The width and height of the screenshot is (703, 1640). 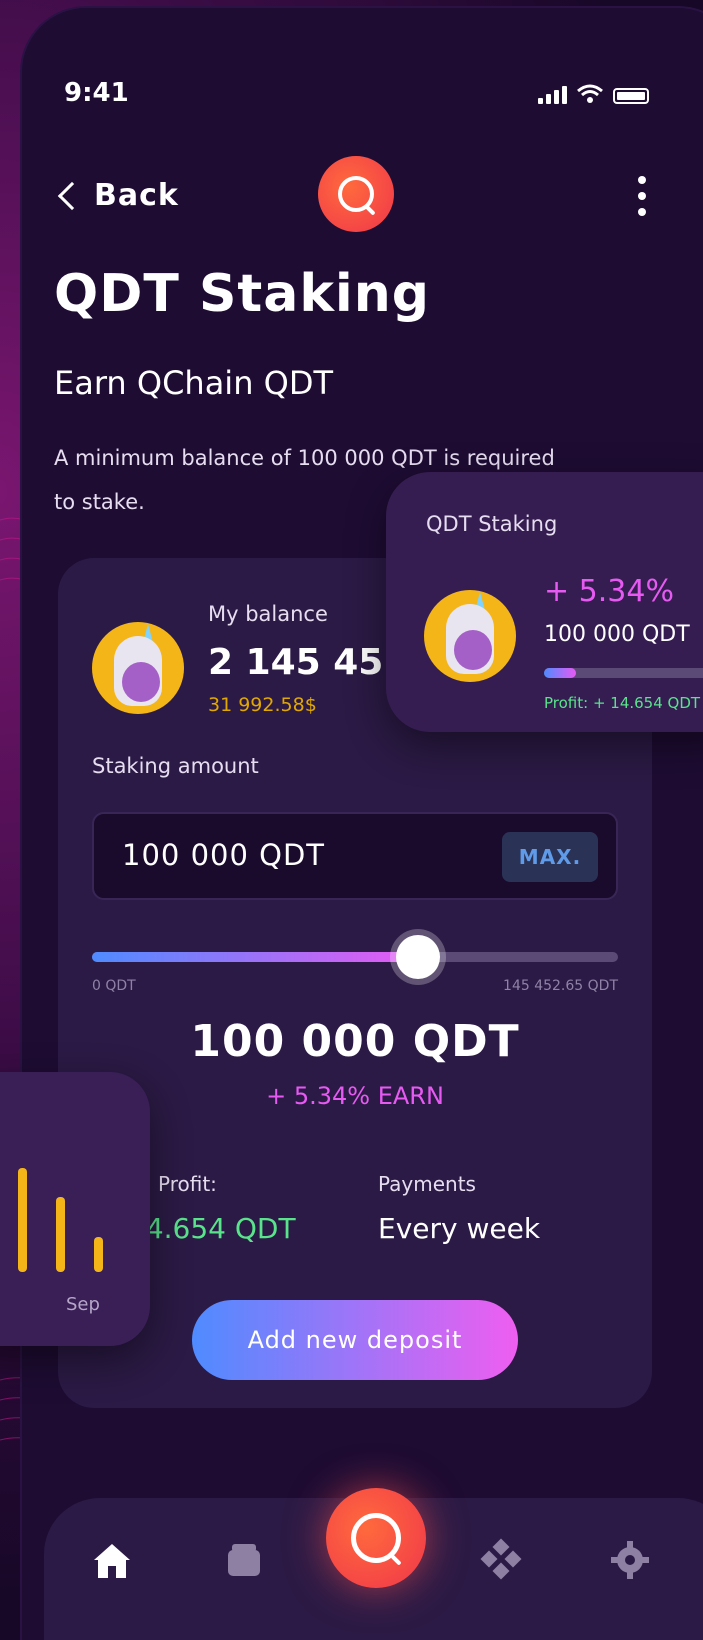 What do you see at coordinates (224, 855) in the screenshot?
I see `staking-amount-value: 100 000 QDT` at bounding box center [224, 855].